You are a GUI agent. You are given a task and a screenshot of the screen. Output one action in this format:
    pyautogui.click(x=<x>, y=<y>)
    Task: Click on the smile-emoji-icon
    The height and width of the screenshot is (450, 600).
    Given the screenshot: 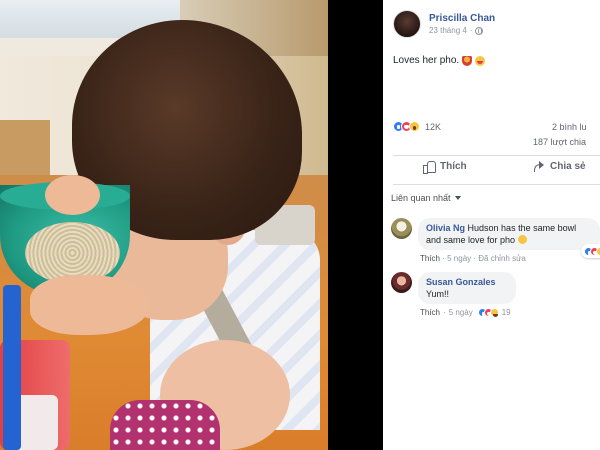 What is the action you would take?
    pyautogui.click(x=522, y=239)
    